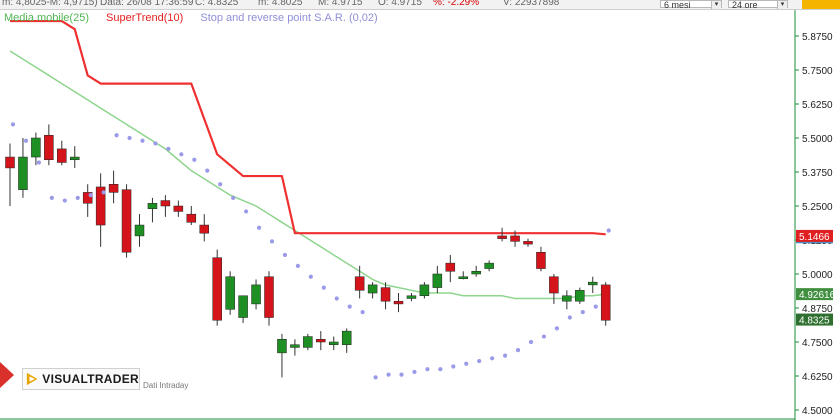 Image resolution: width=840 pixels, height=420 pixels. I want to click on period-select: 6 mesi ▾, so click(691, 5).